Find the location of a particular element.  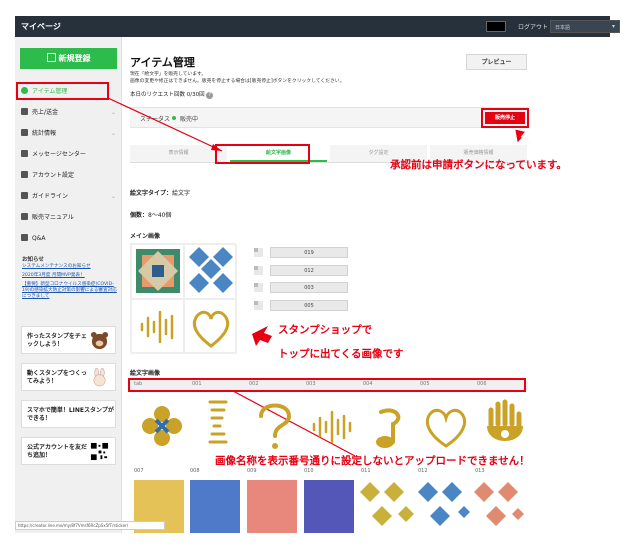

row-number: 005 is located at coordinates (309, 305).